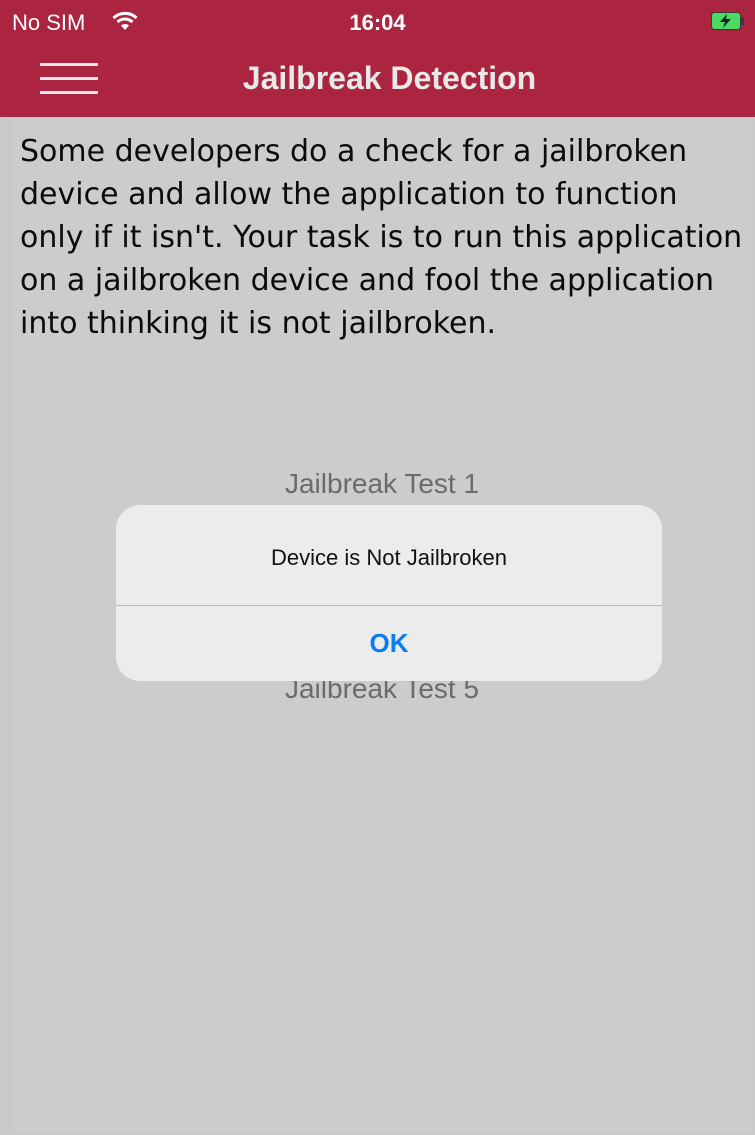 The width and height of the screenshot is (755, 1135). I want to click on jailbreak-test-1-button: Jailbreak Test 1, so click(382, 484).